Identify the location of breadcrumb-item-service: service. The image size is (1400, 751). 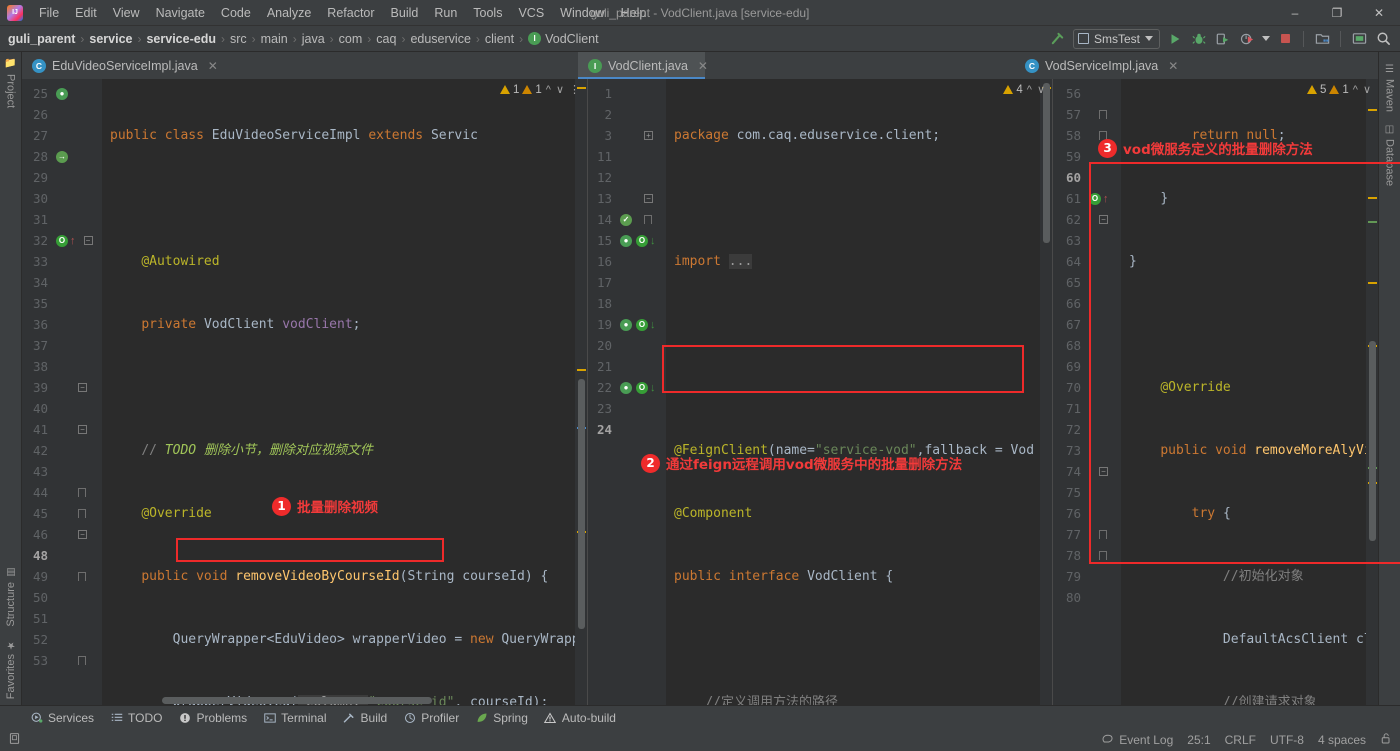
(110, 39).